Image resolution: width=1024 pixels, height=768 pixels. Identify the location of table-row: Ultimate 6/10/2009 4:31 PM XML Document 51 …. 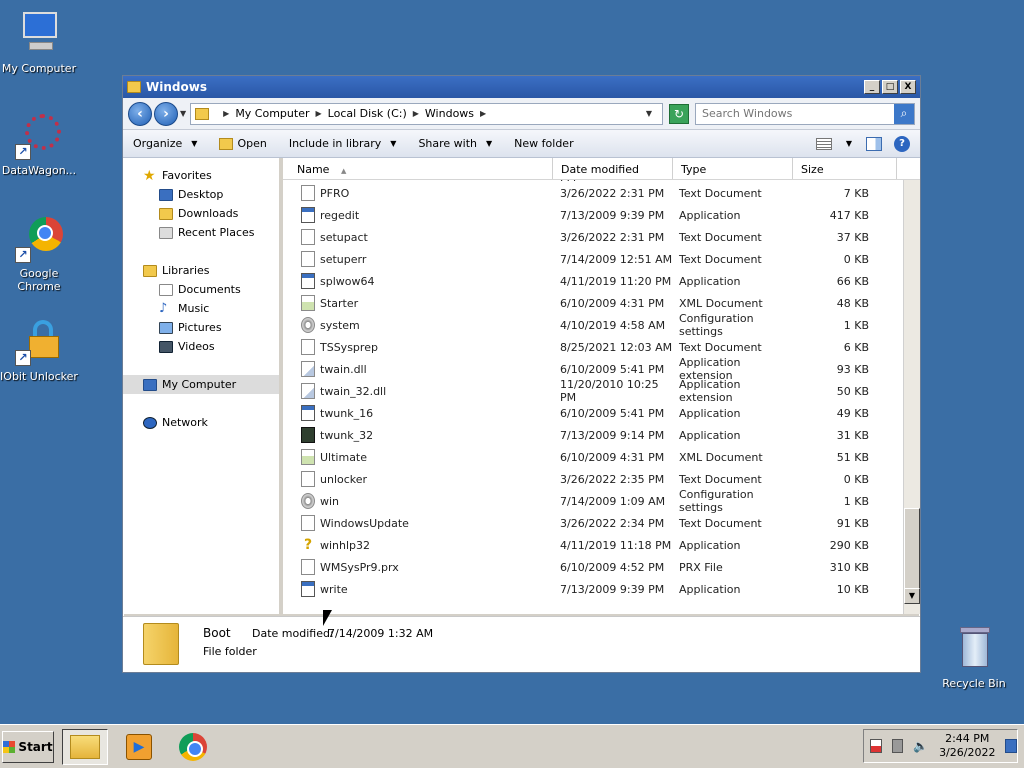
(592, 457).